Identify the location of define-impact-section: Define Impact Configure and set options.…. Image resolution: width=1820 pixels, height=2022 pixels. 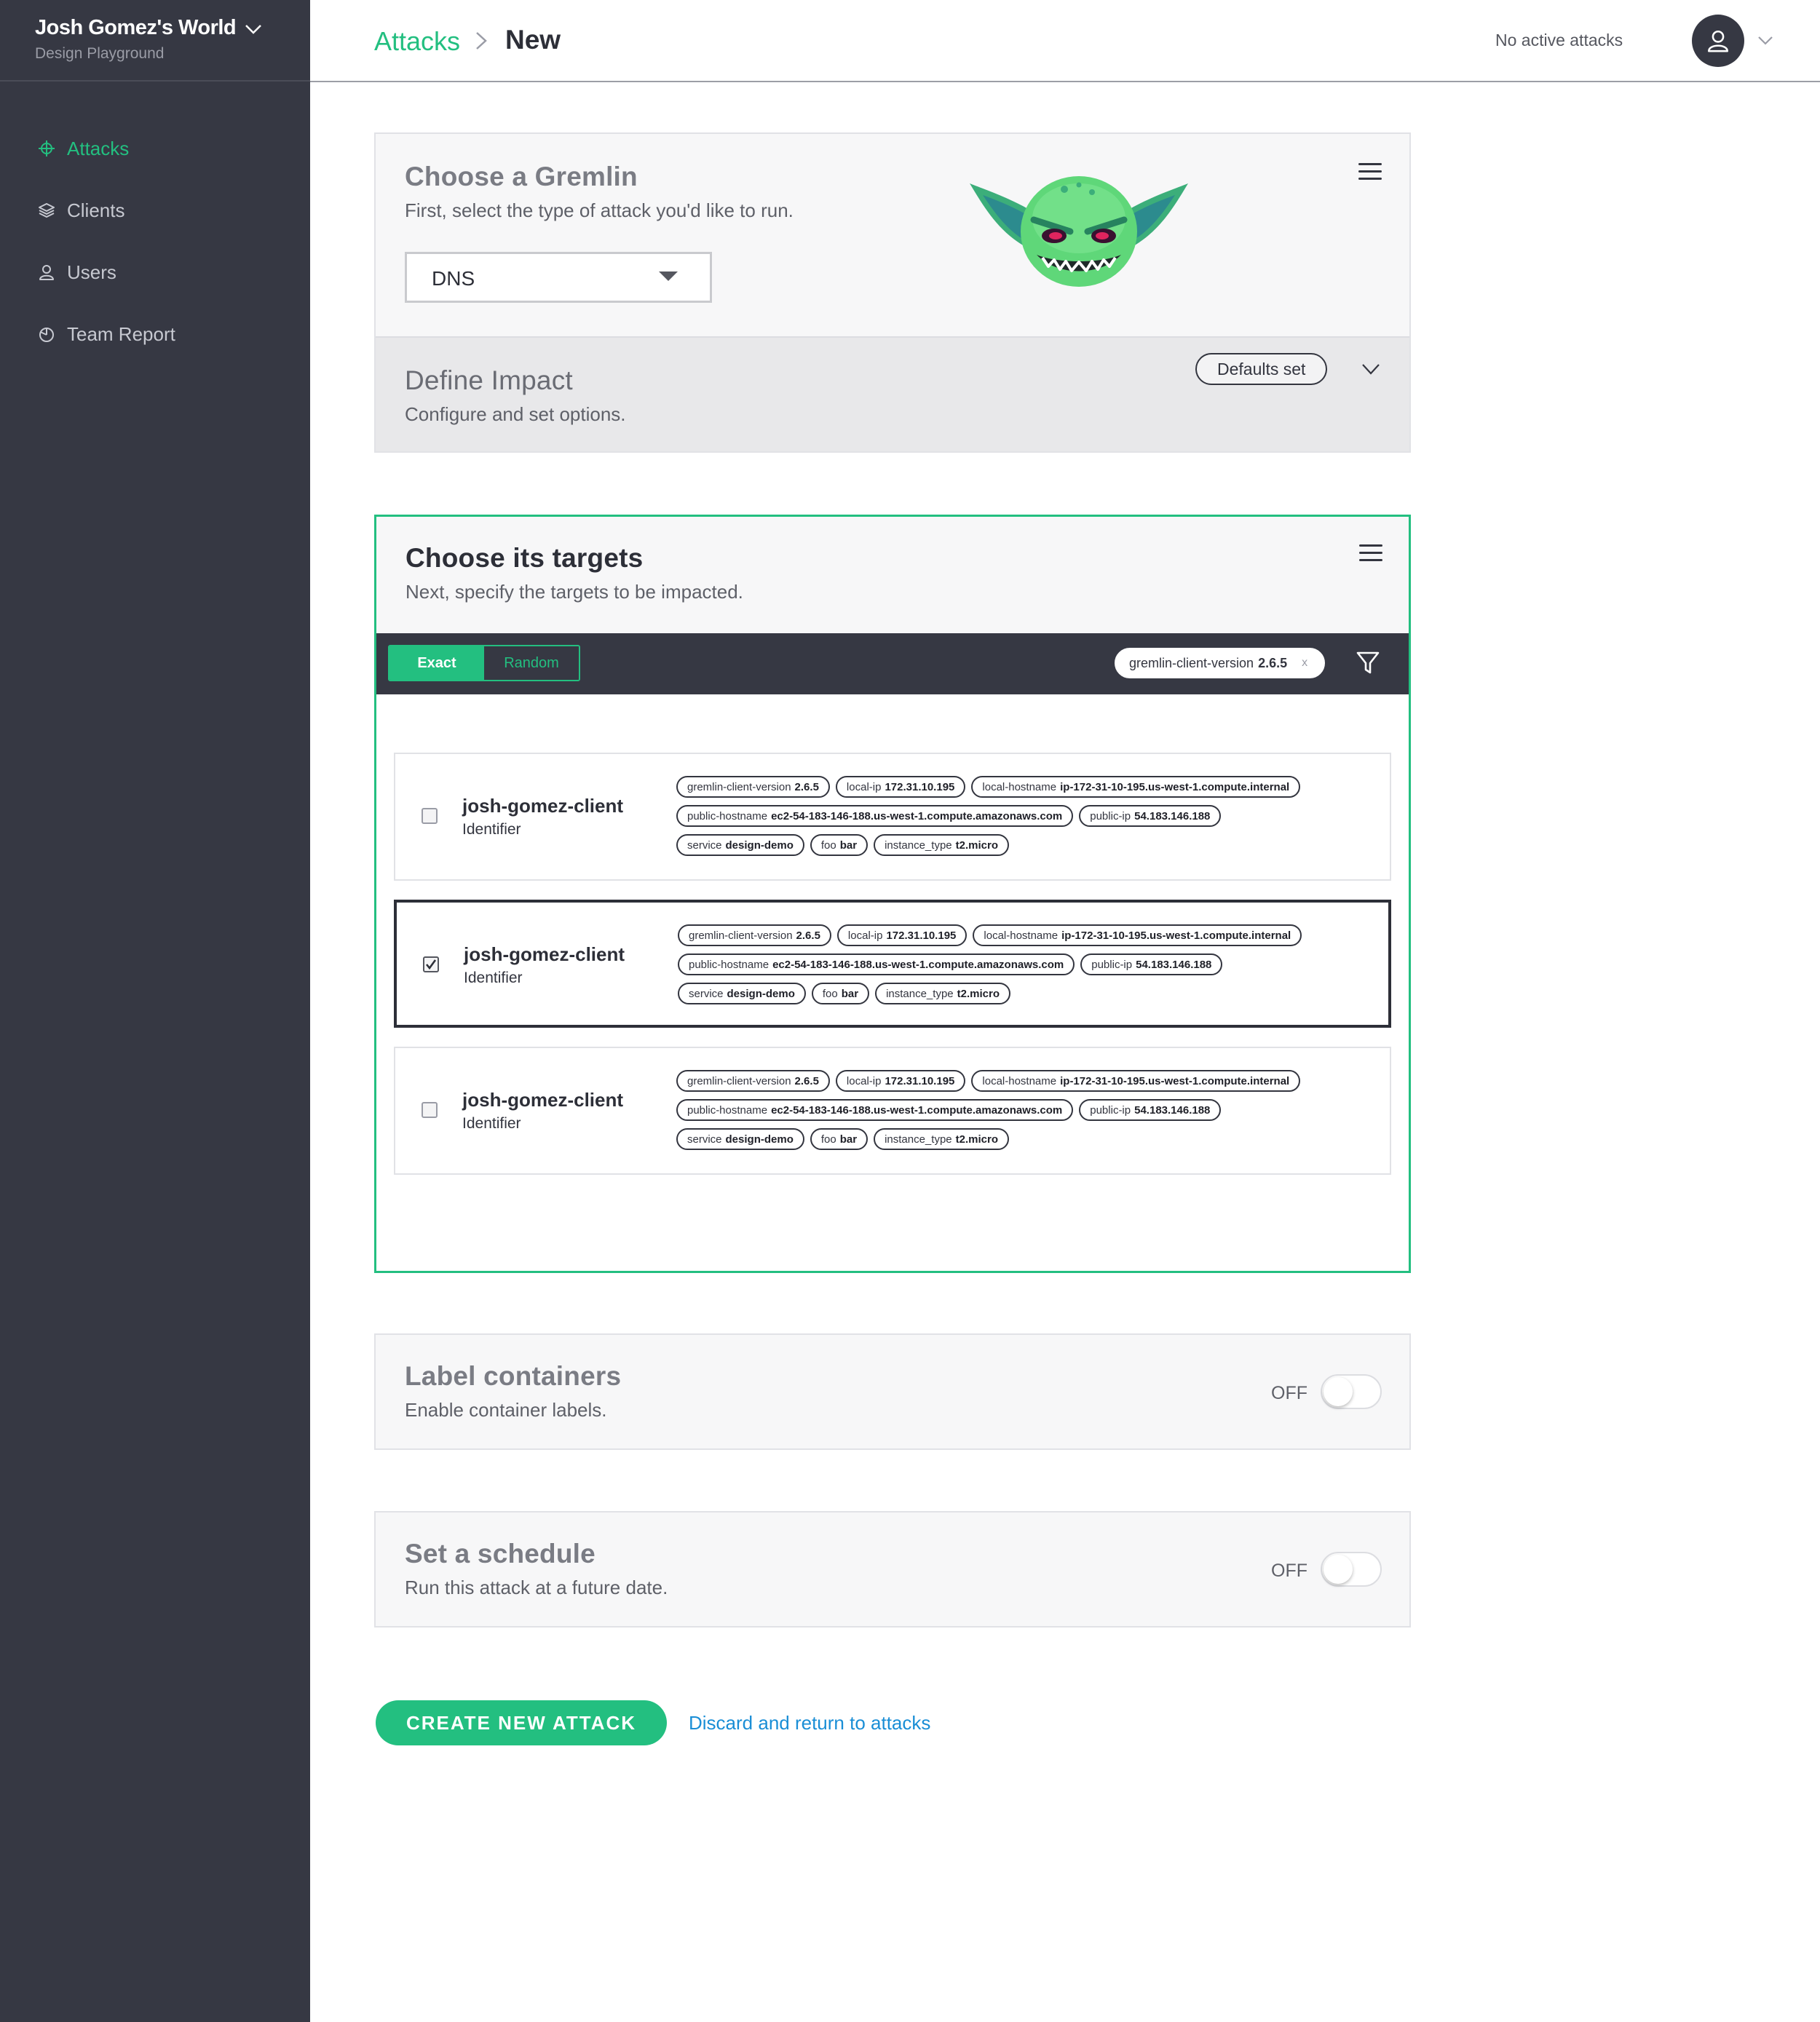
(892, 393).